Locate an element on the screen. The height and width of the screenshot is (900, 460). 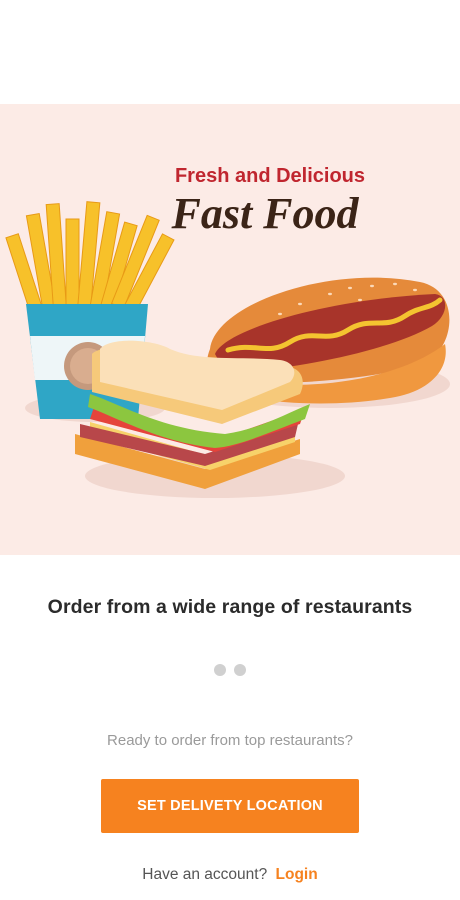
account-text: Have an account? is located at coordinates (205, 874).